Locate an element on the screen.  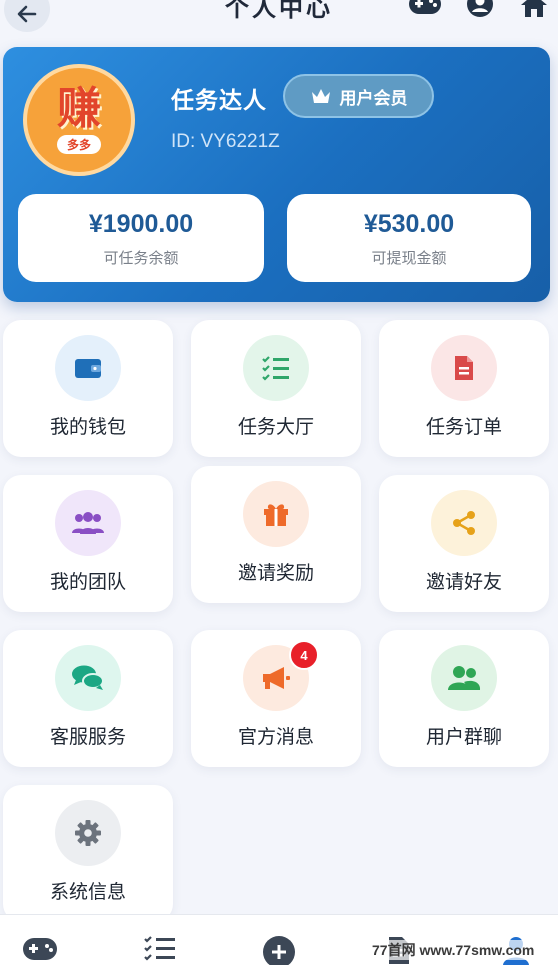
chat-icon is located at coordinates (88, 678).